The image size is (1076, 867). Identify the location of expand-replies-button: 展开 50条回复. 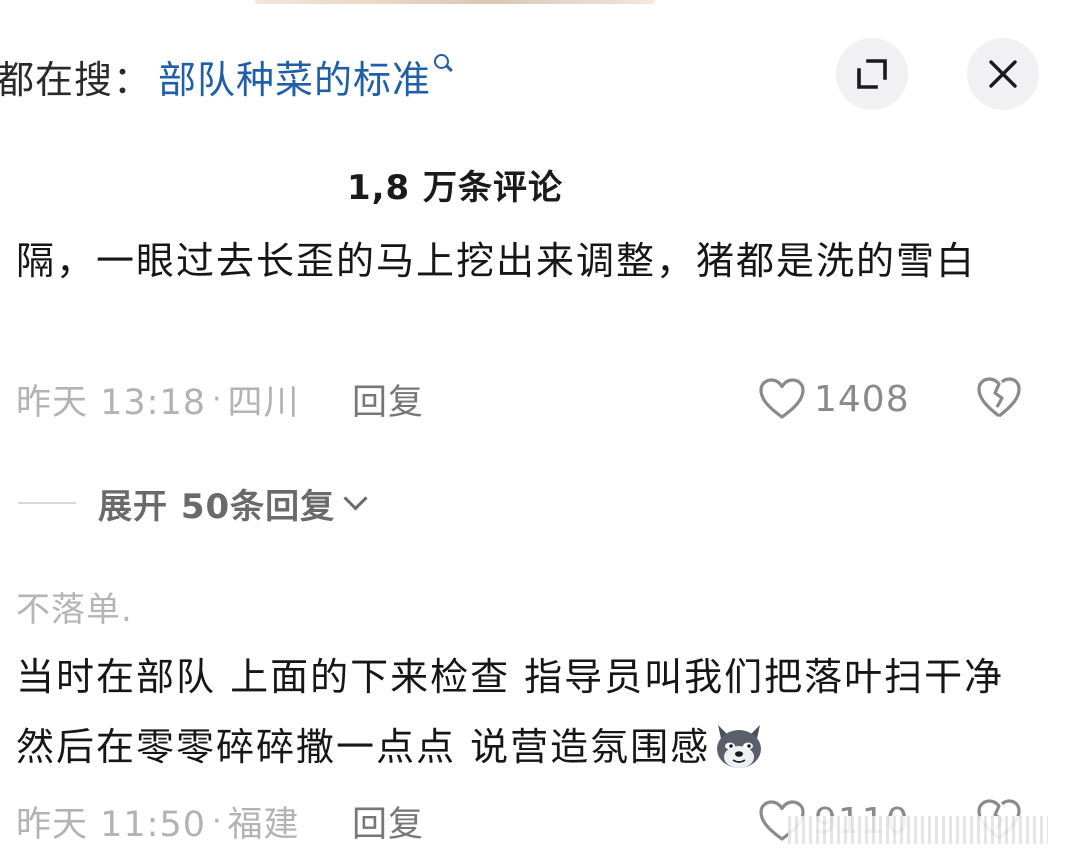
(193, 503).